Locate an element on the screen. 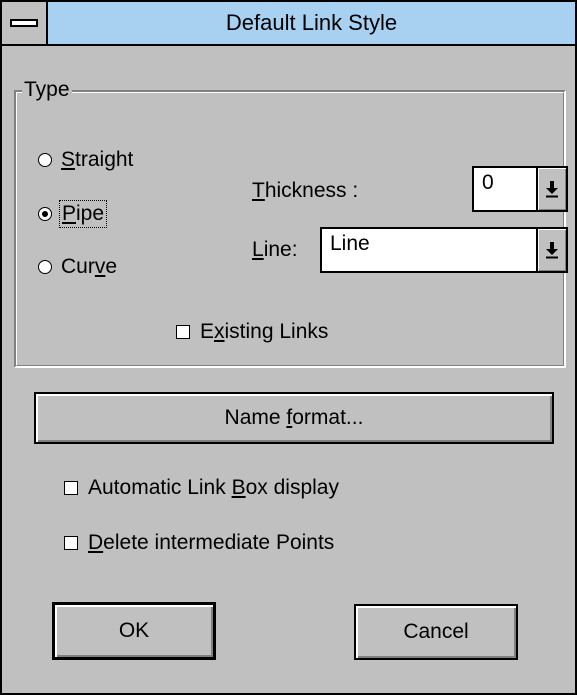  existing-links-label-post: isting Links is located at coordinates (276, 331).